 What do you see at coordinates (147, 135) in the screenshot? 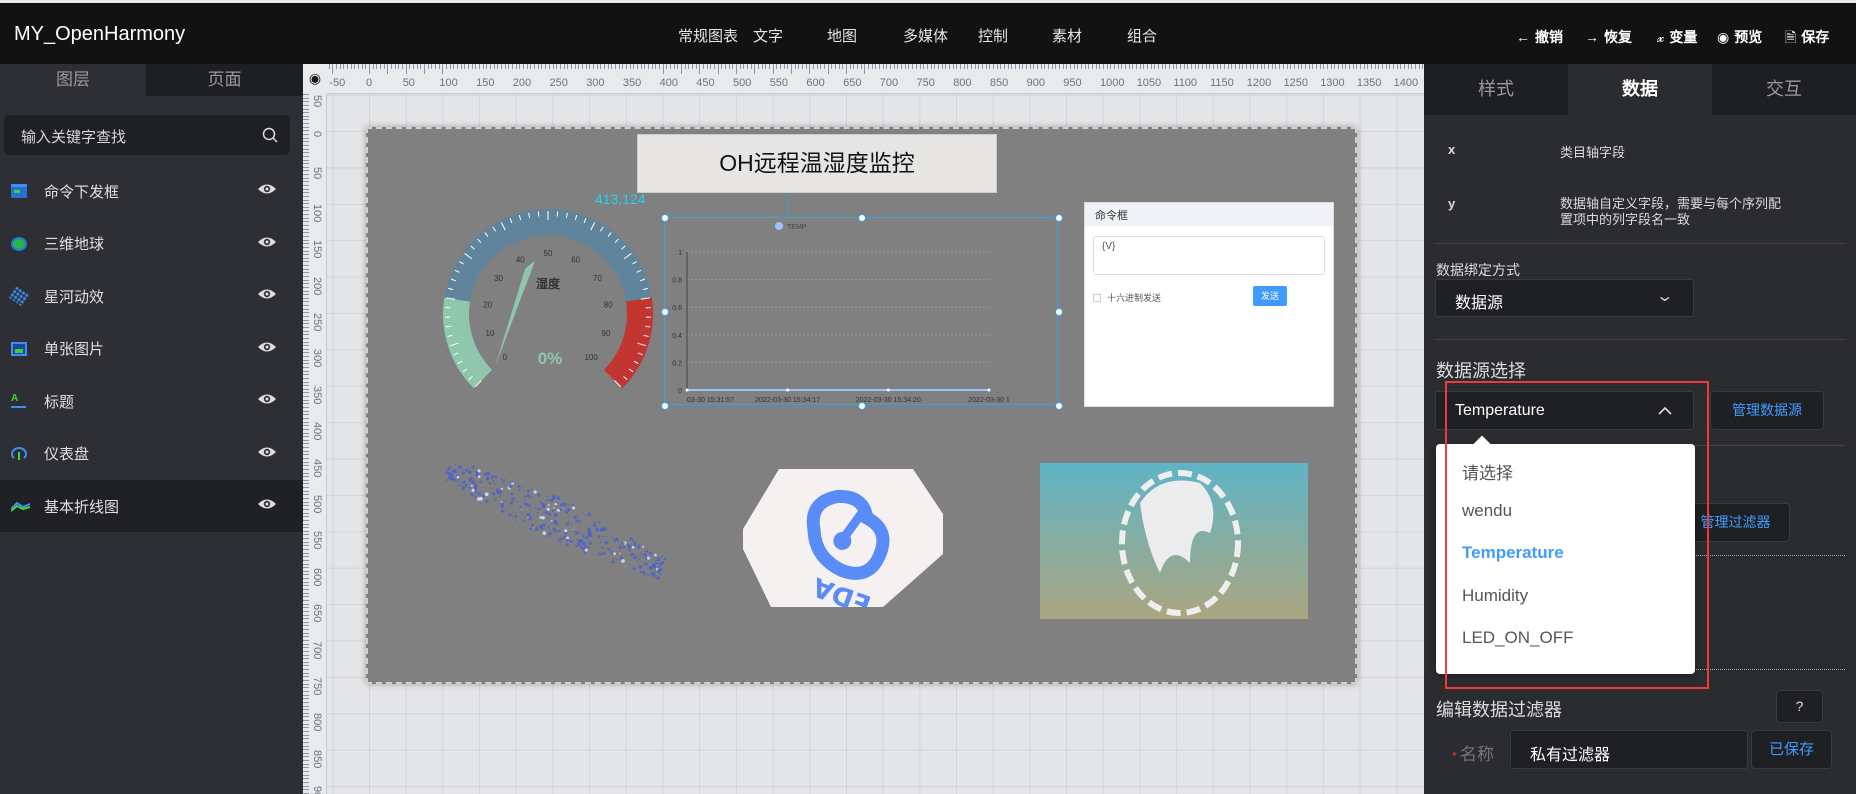
I see `layer-search-input: 输入关键字查找` at bounding box center [147, 135].